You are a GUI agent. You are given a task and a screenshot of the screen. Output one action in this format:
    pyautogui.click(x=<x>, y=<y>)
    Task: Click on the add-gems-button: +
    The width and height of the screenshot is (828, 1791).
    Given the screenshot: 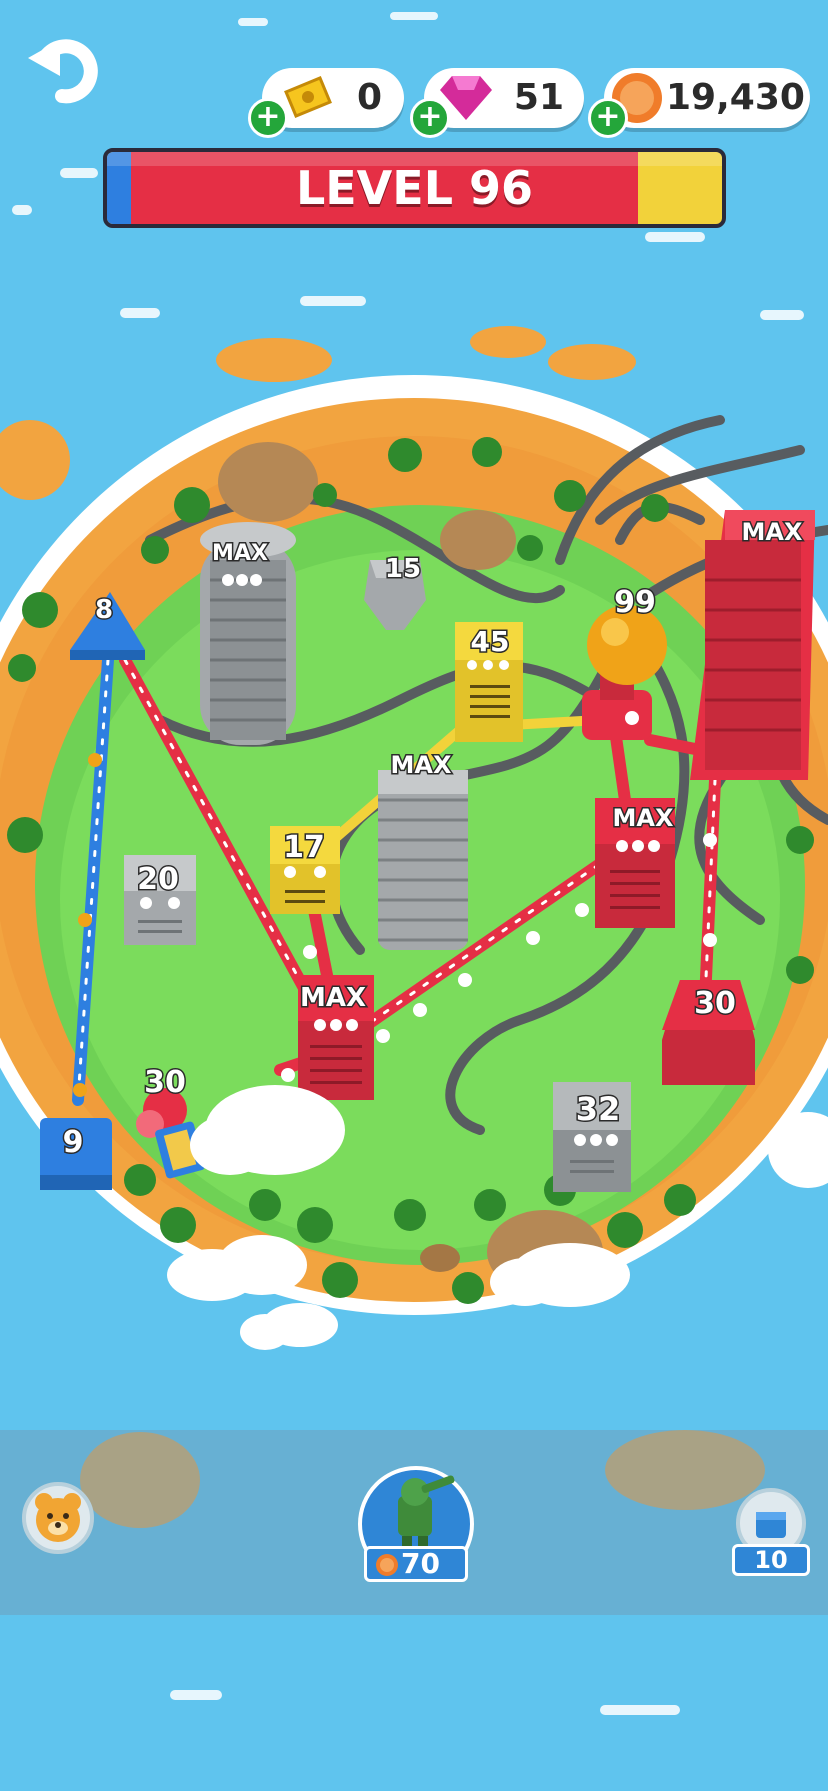 What is the action you would take?
    pyautogui.click(x=430, y=118)
    